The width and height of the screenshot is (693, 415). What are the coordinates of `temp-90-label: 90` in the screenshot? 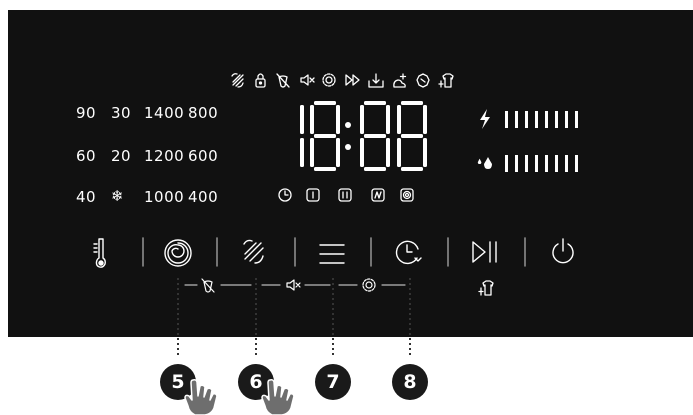 It's located at (86, 113).